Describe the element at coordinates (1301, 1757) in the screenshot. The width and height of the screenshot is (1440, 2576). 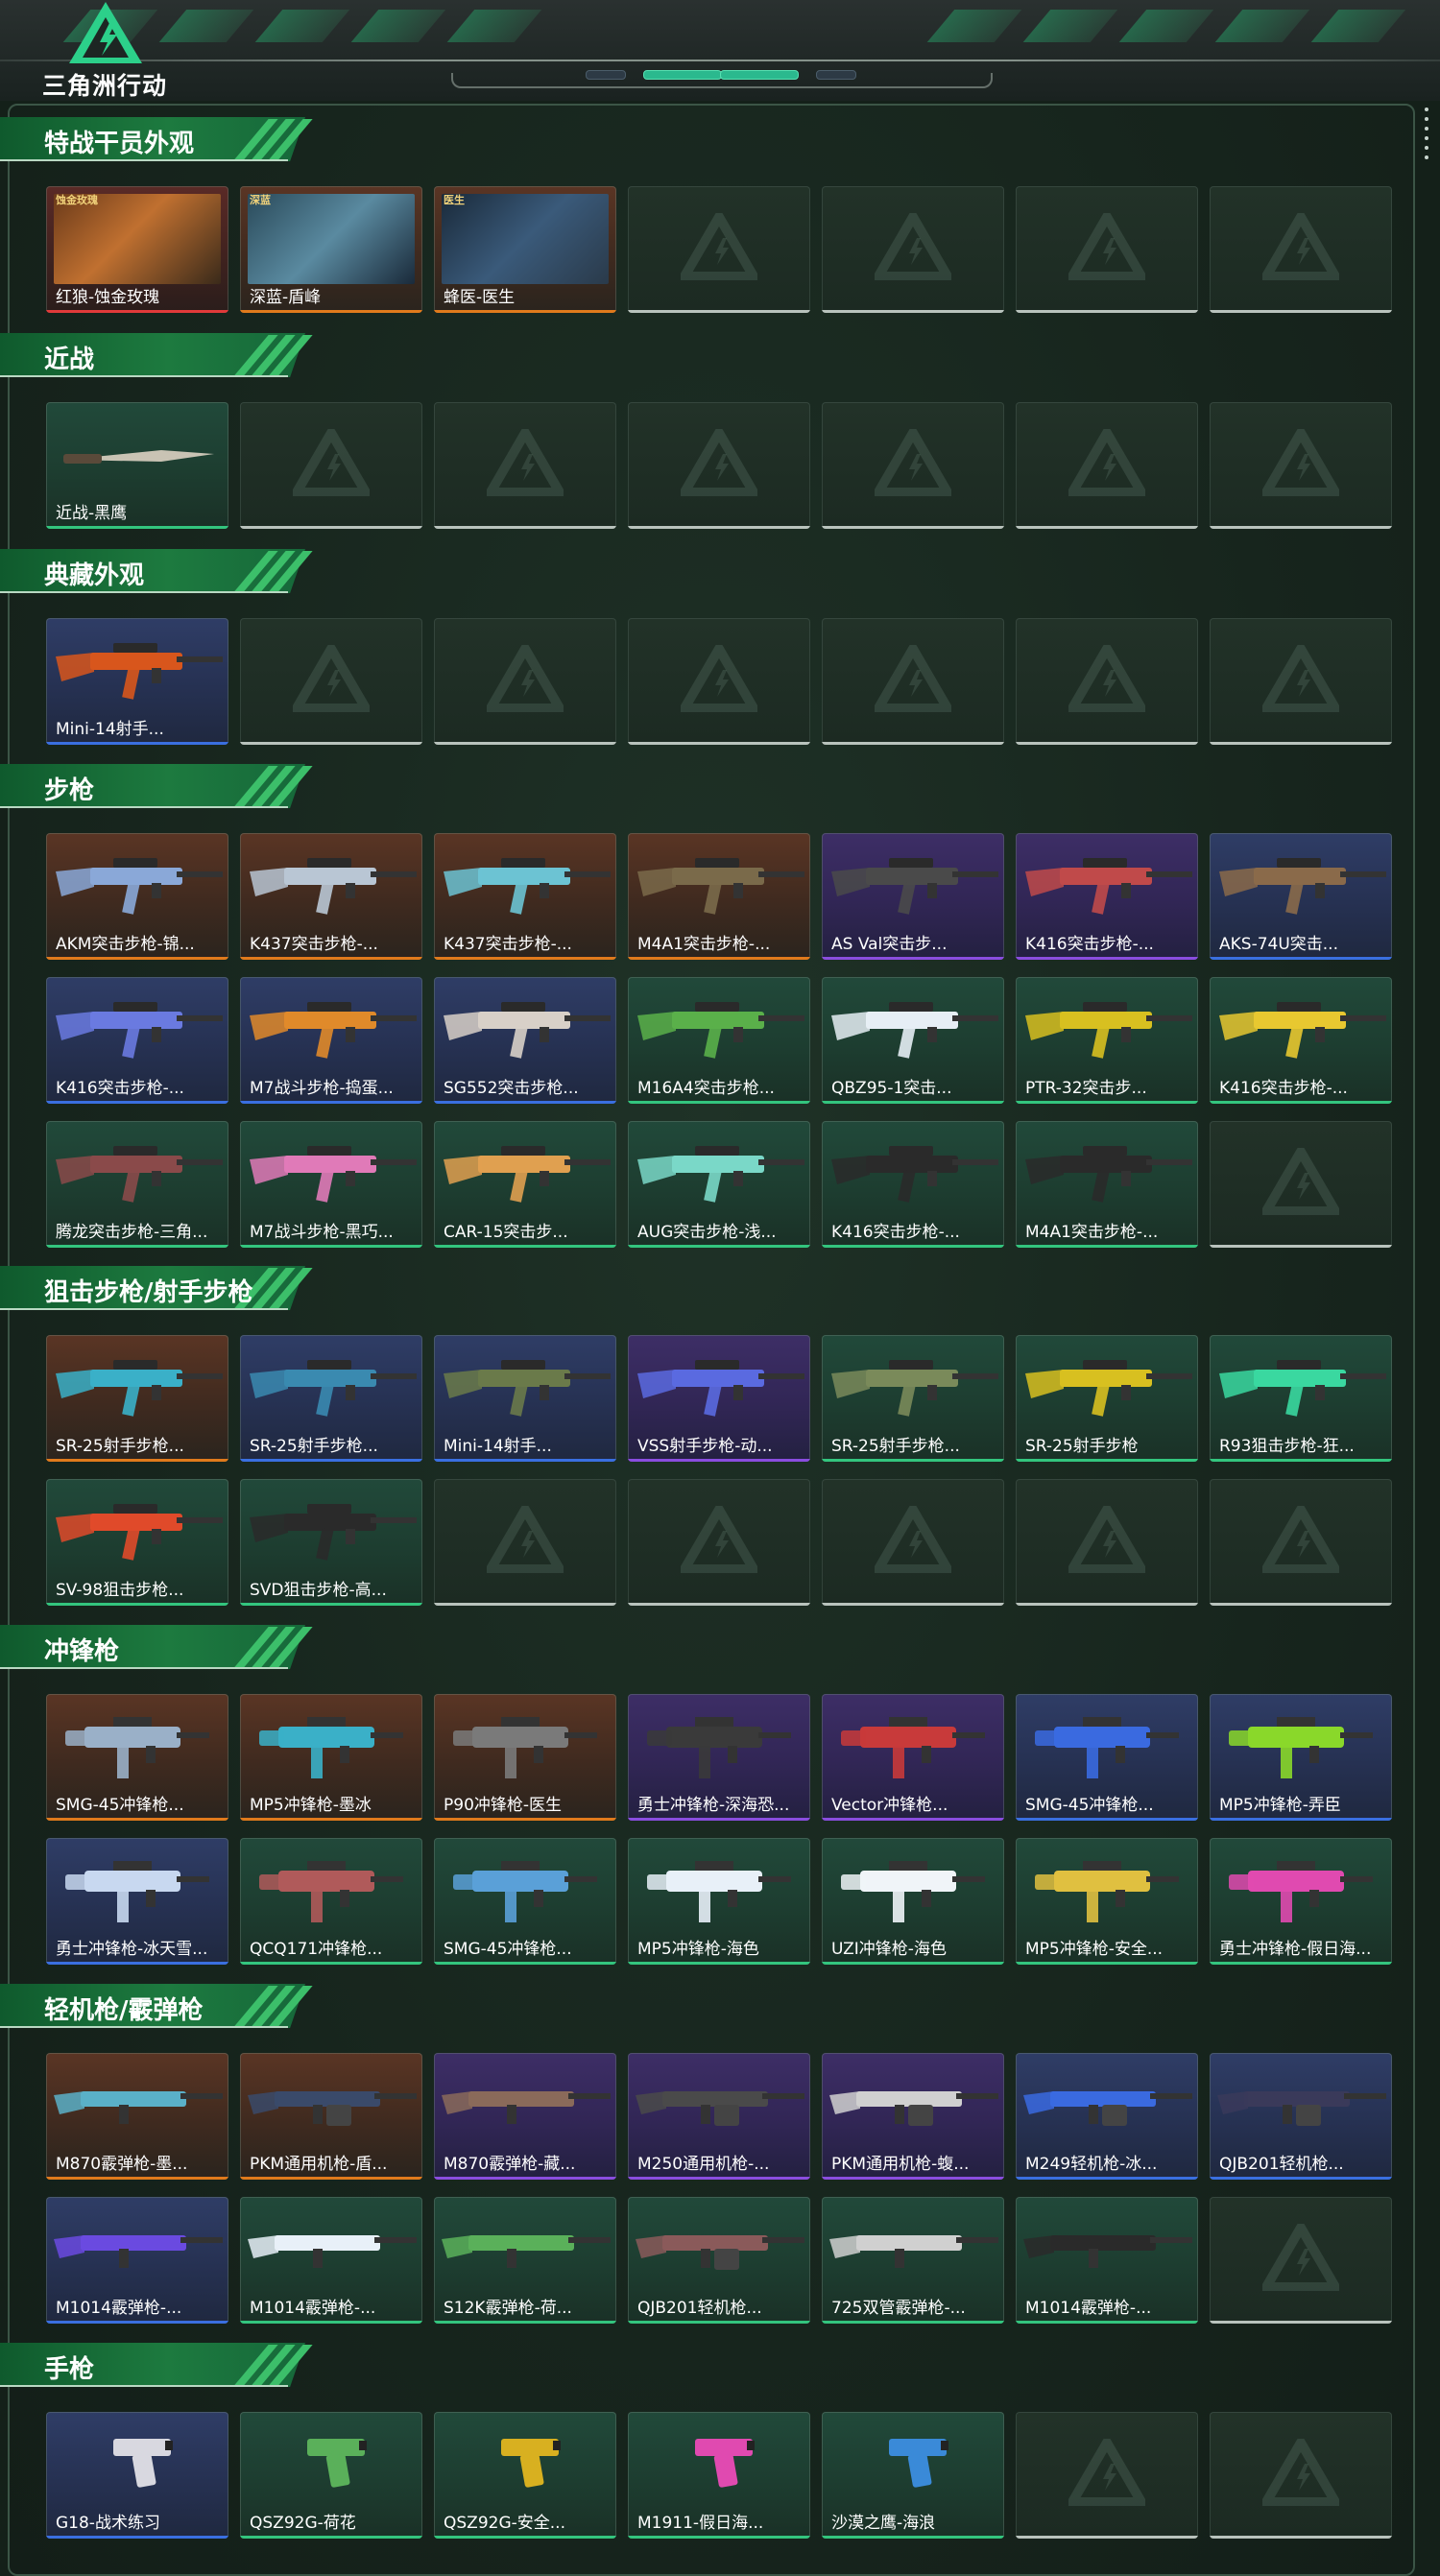
I see `skin-card: MP5冲锋枪-弄臣` at that location.